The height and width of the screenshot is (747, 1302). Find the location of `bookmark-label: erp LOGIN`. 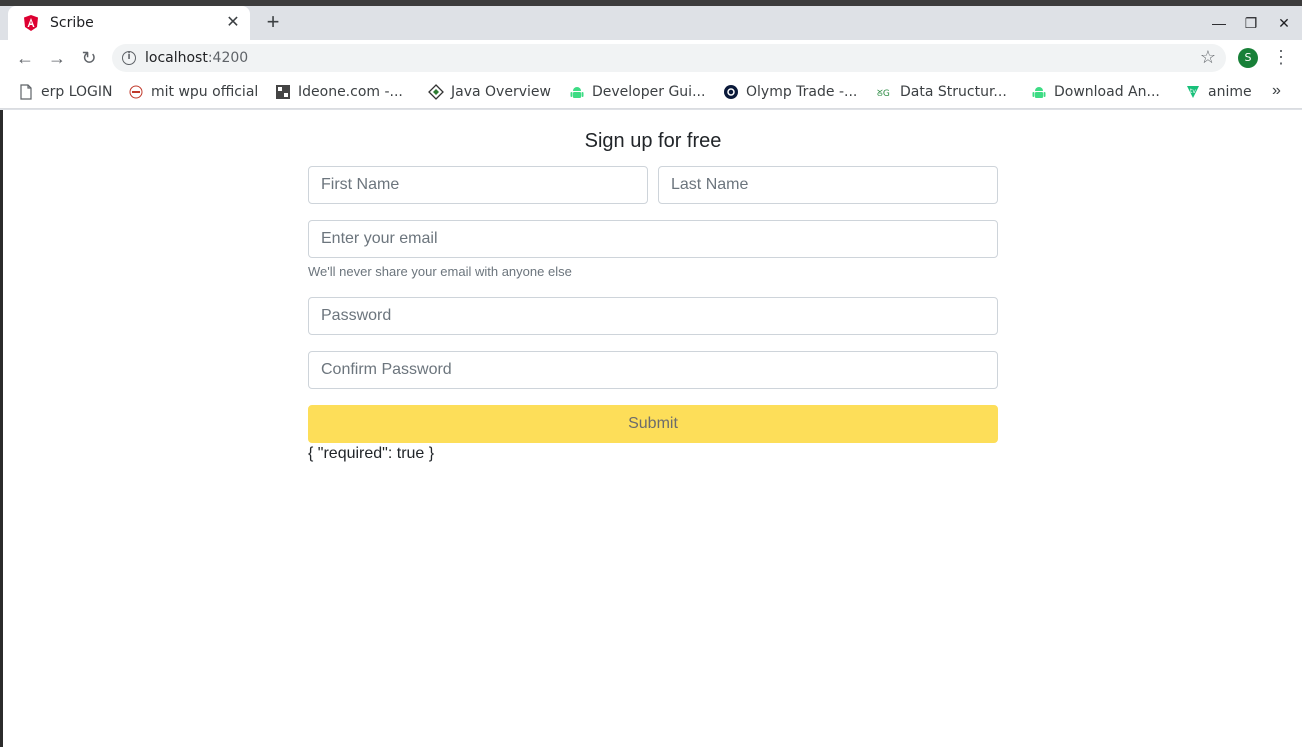

bookmark-label: erp LOGIN is located at coordinates (77, 92).